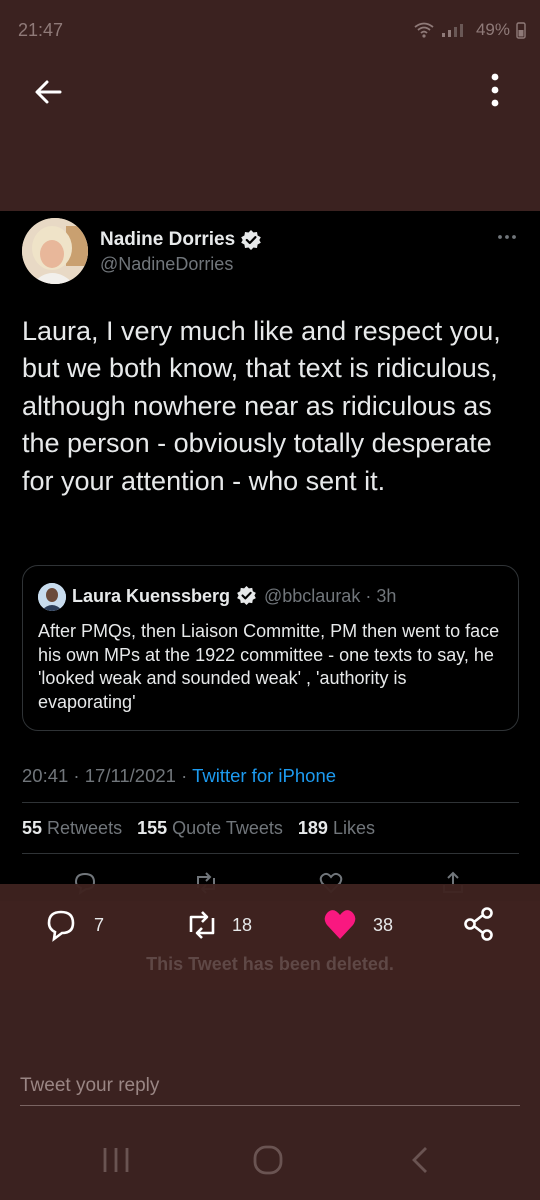 The height and width of the screenshot is (1200, 540). I want to click on like-count: 38, so click(383, 925).